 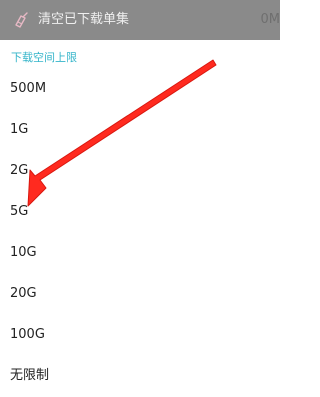 I want to click on option-label: 10G, so click(x=23, y=252).